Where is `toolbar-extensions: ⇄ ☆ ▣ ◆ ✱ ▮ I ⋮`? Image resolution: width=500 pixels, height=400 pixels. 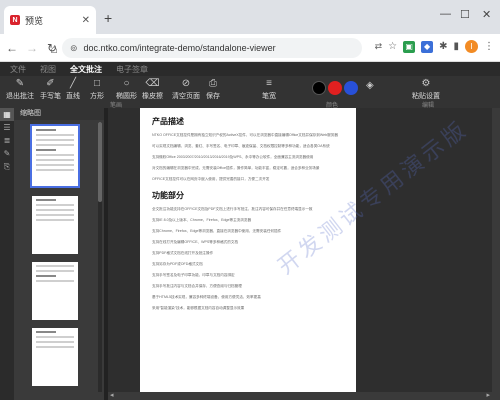 toolbar-extensions: ⇄ ☆ ▣ ◆ ✱ ▮ I ⋮ is located at coordinates (434, 46).